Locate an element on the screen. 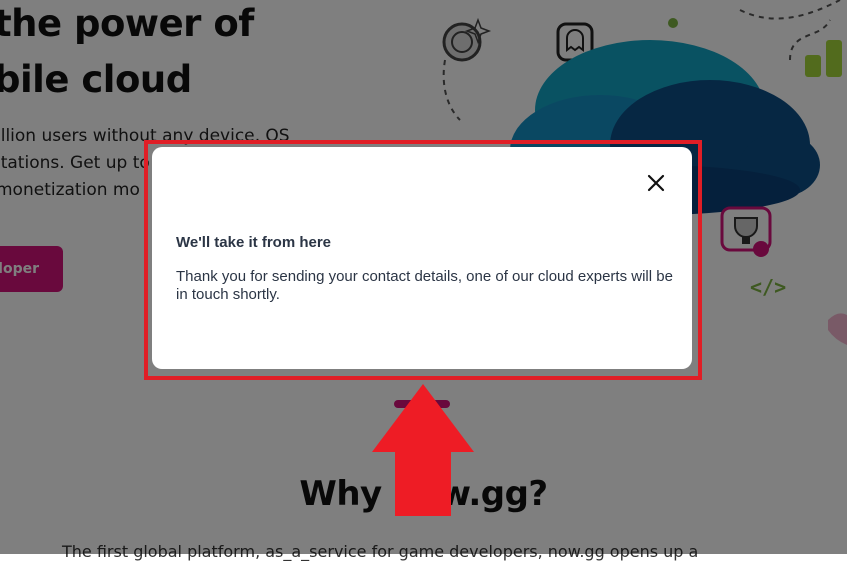  dialog-heading: We'll take it from here is located at coordinates (254, 242).